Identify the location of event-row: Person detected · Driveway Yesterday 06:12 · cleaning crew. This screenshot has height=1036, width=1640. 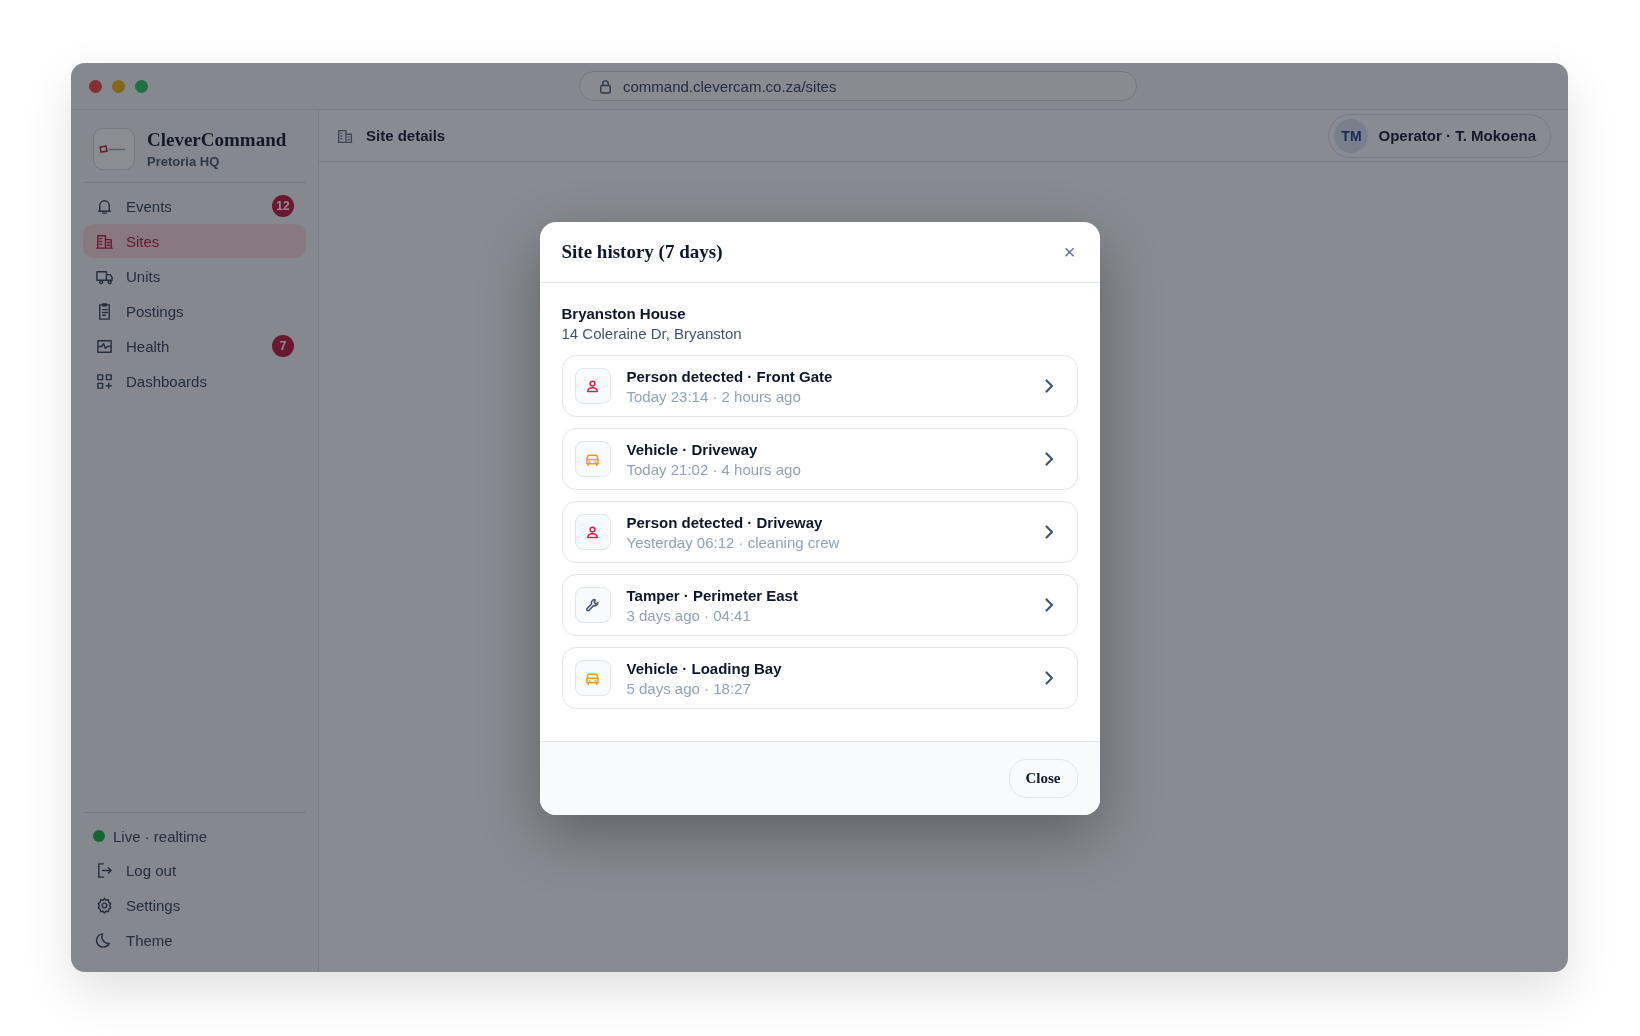
(819, 532).